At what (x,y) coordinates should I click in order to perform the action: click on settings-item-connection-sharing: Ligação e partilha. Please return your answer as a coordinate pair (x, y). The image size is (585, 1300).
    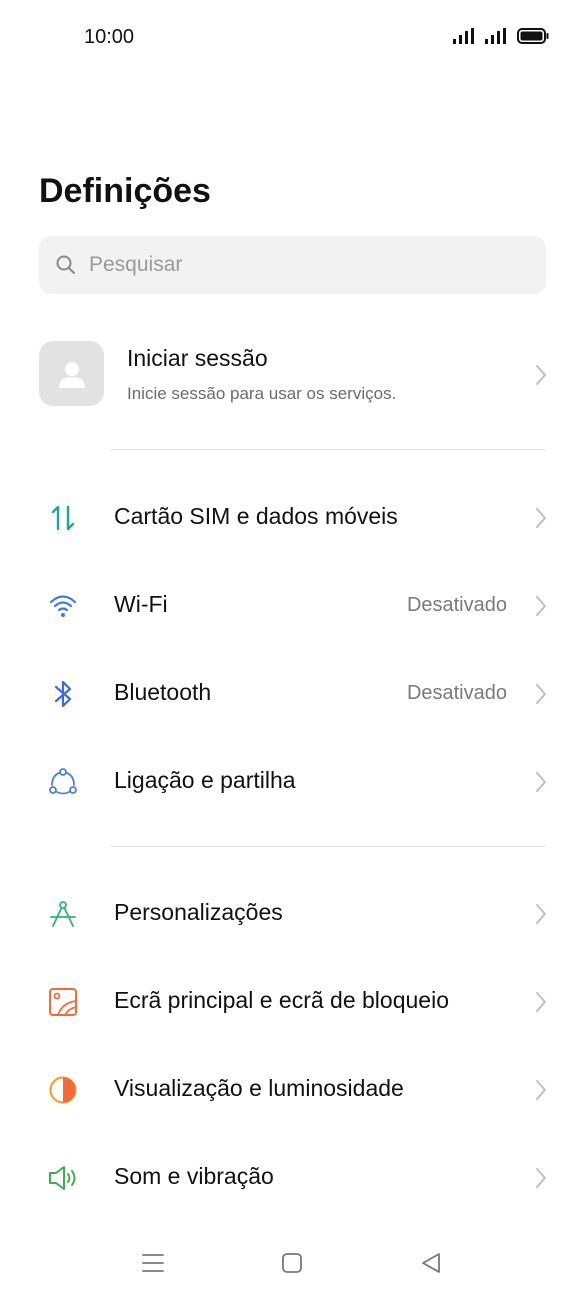
    Looking at the image, I should click on (292, 781).